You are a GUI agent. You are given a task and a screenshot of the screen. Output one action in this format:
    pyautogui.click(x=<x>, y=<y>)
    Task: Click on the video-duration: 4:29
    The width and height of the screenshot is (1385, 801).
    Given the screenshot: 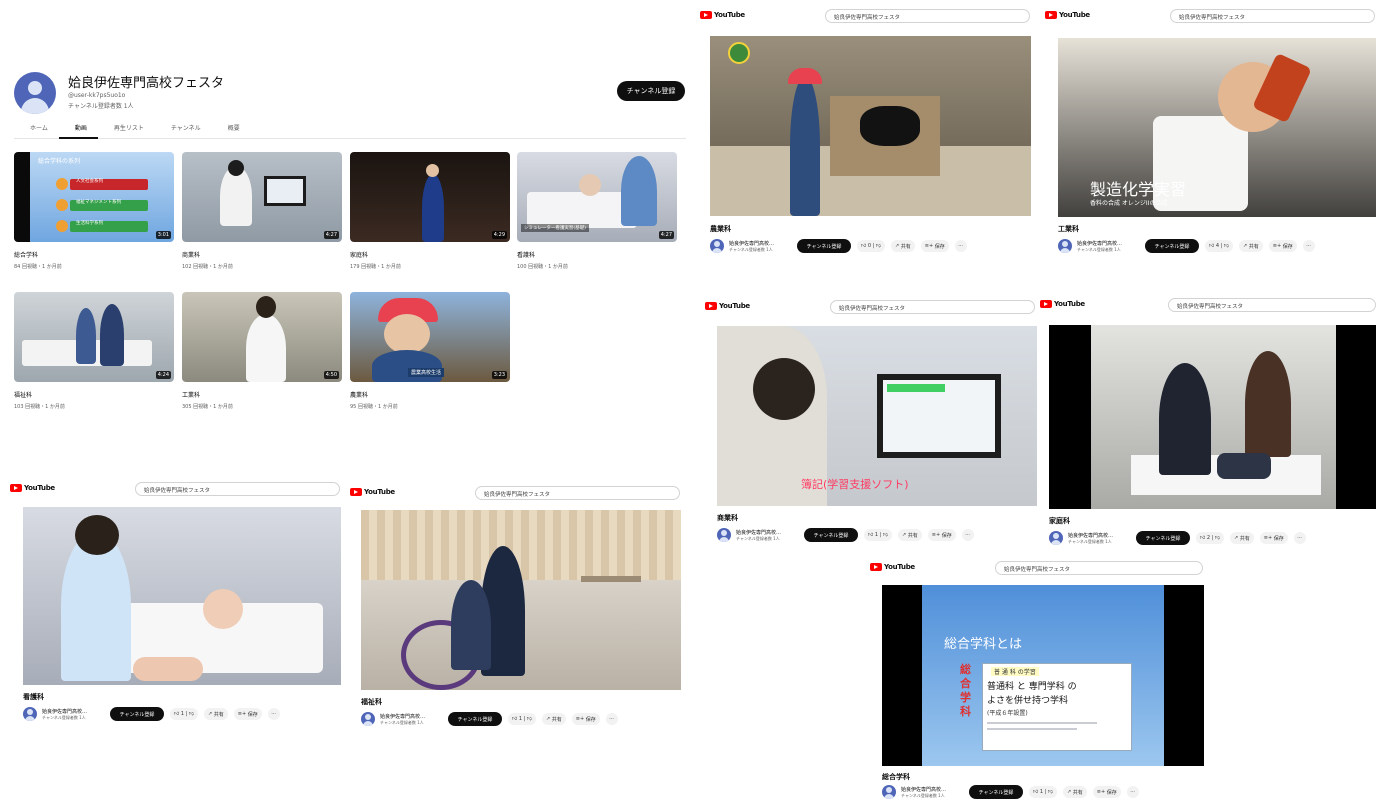 What is the action you would take?
    pyautogui.click(x=499, y=235)
    